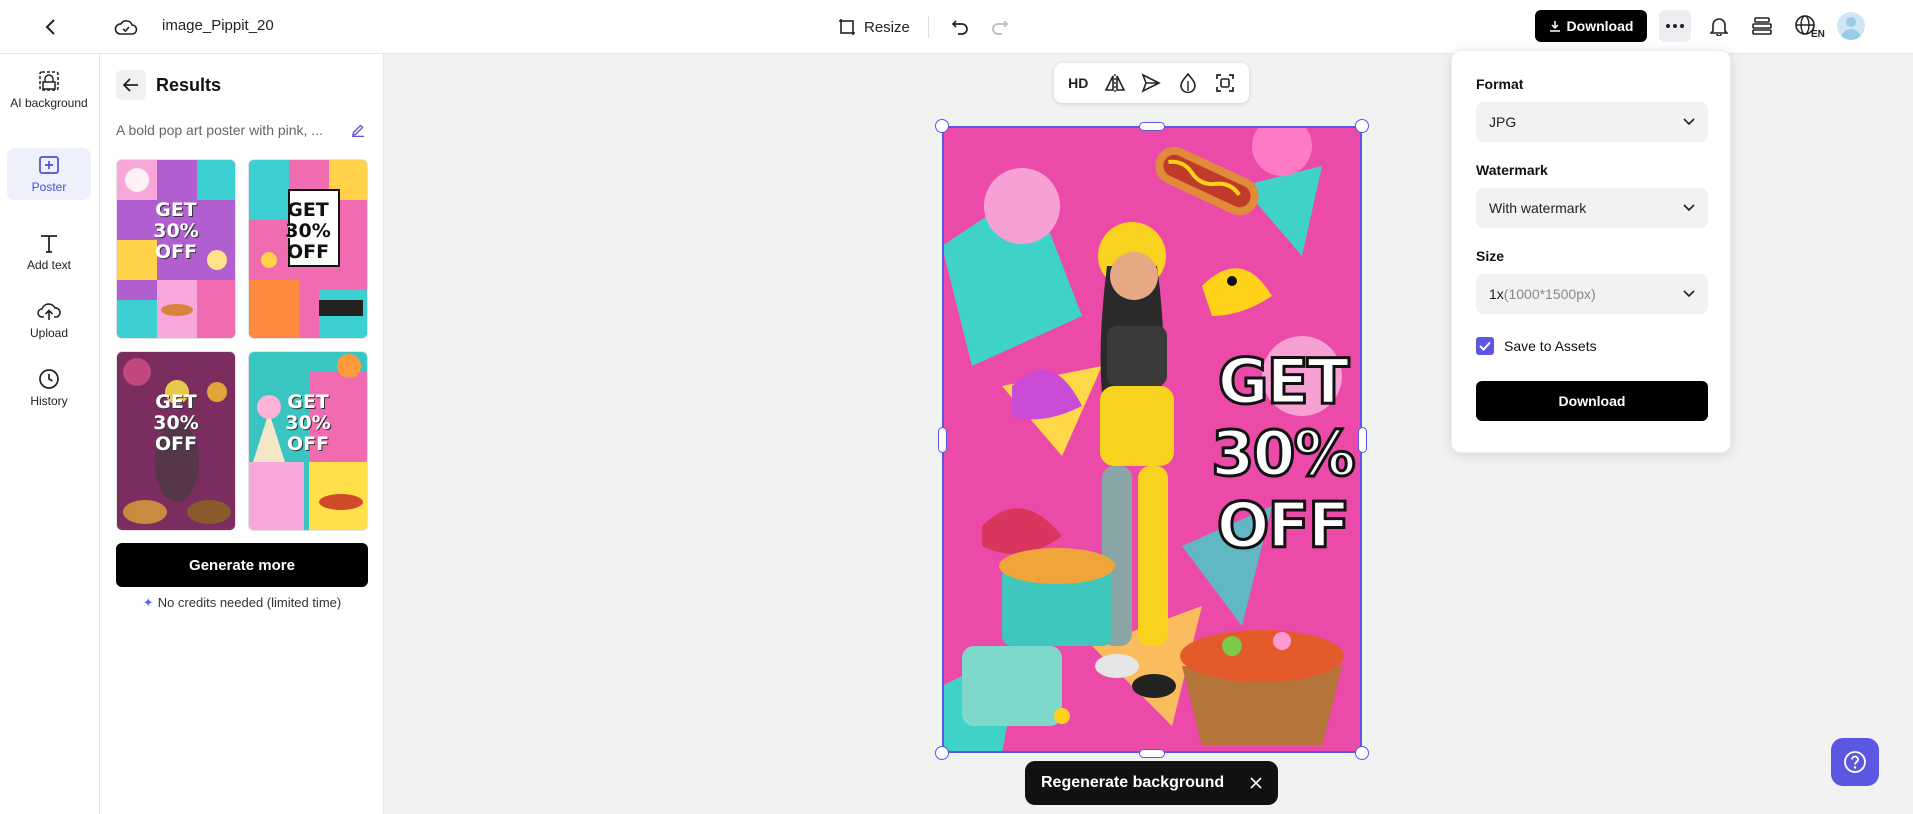 This screenshot has width=1913, height=814. I want to click on close-icon, so click(1256, 783).